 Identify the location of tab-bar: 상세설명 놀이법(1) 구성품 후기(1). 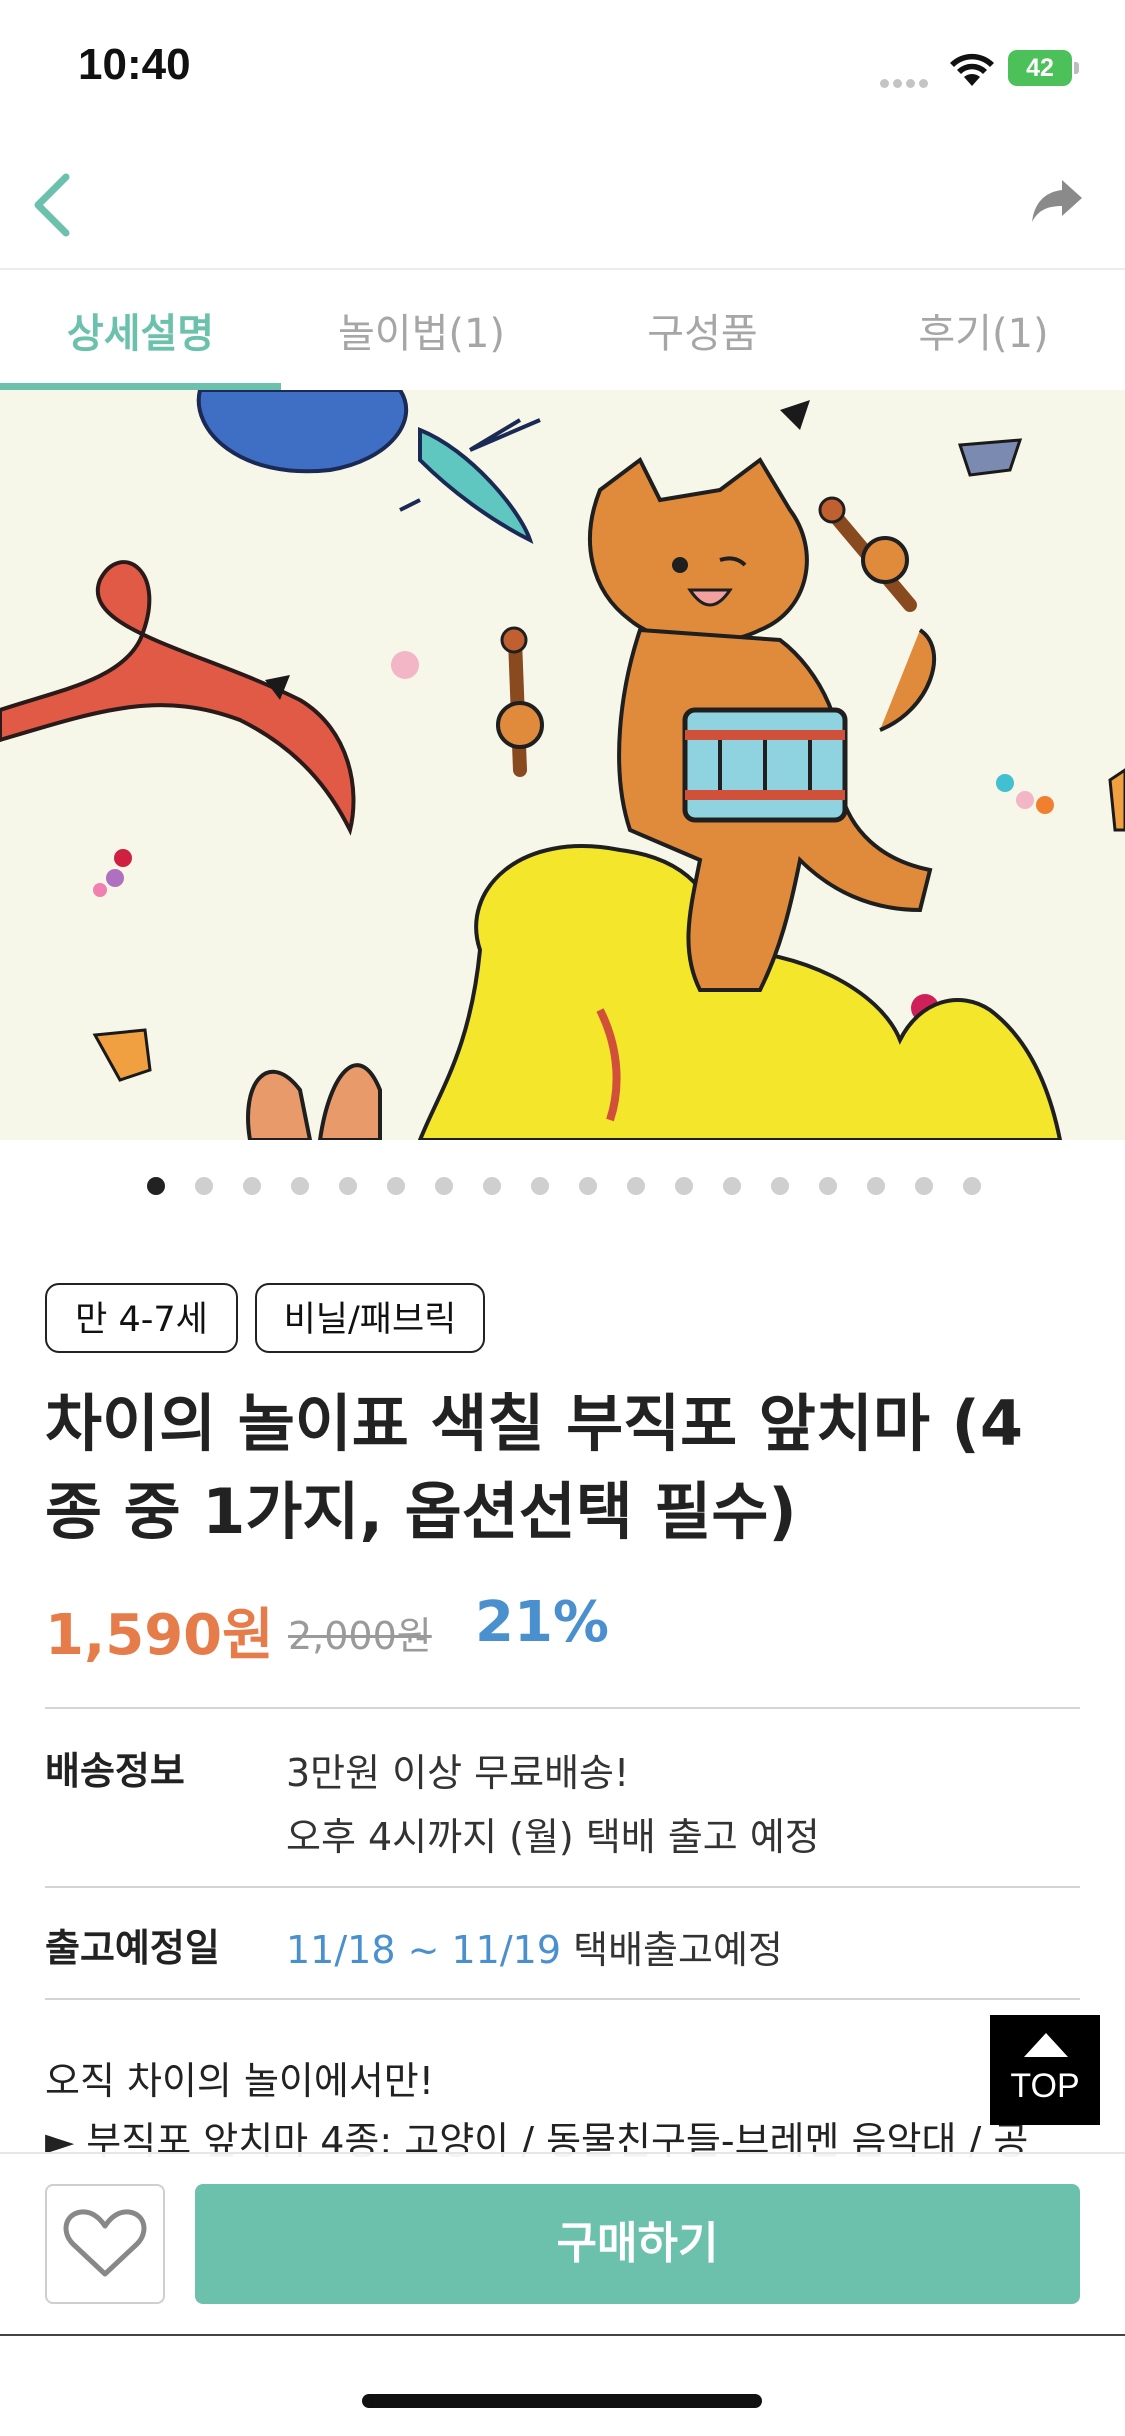
(562, 330).